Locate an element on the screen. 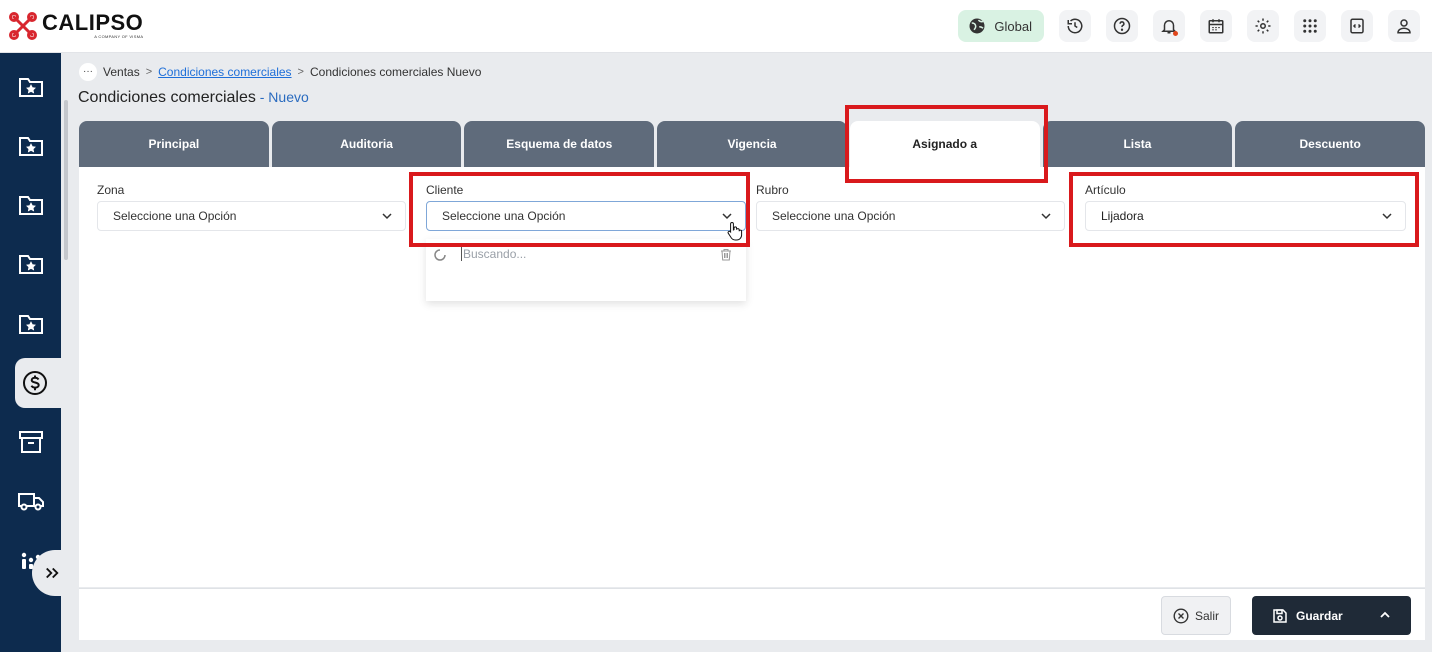 This screenshot has height=652, width=1432. highlight-articulo is located at coordinates (1244, 209).